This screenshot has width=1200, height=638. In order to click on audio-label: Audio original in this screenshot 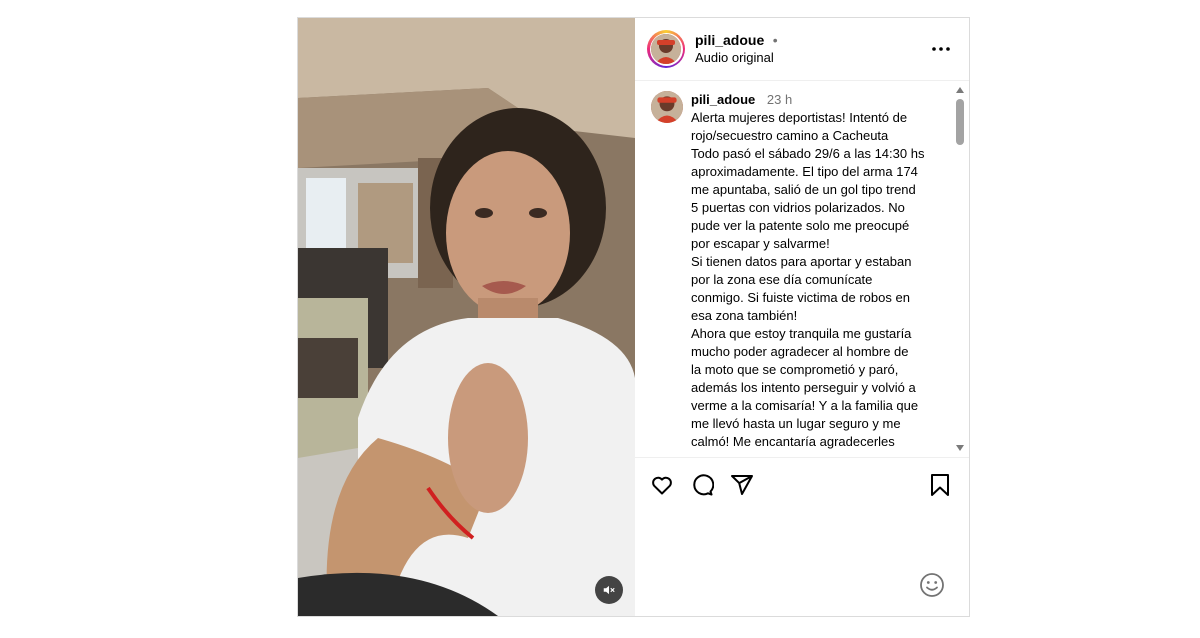, I will do `click(812, 57)`.